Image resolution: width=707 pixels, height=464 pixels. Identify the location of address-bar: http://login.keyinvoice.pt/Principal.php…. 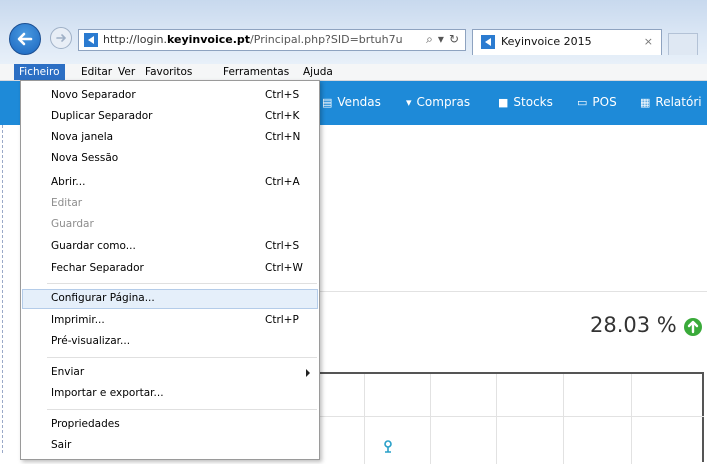
(272, 40).